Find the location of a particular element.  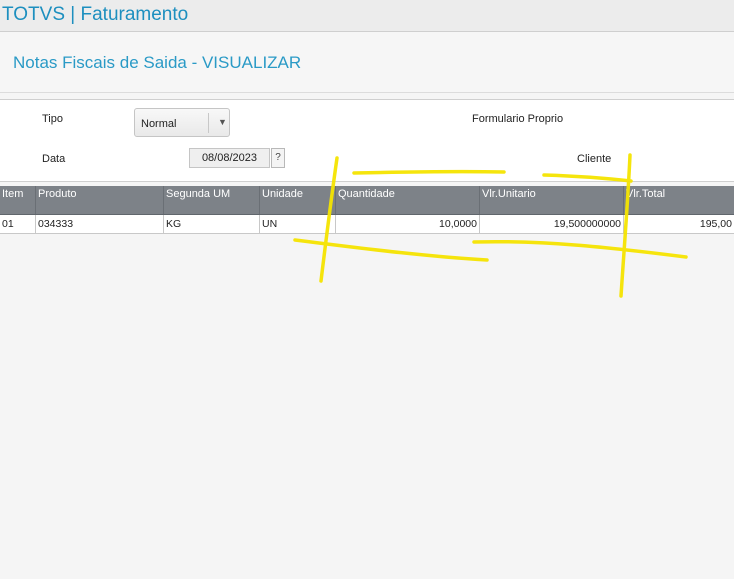

column-header-segunda-um: Segunda UM is located at coordinates (212, 200).